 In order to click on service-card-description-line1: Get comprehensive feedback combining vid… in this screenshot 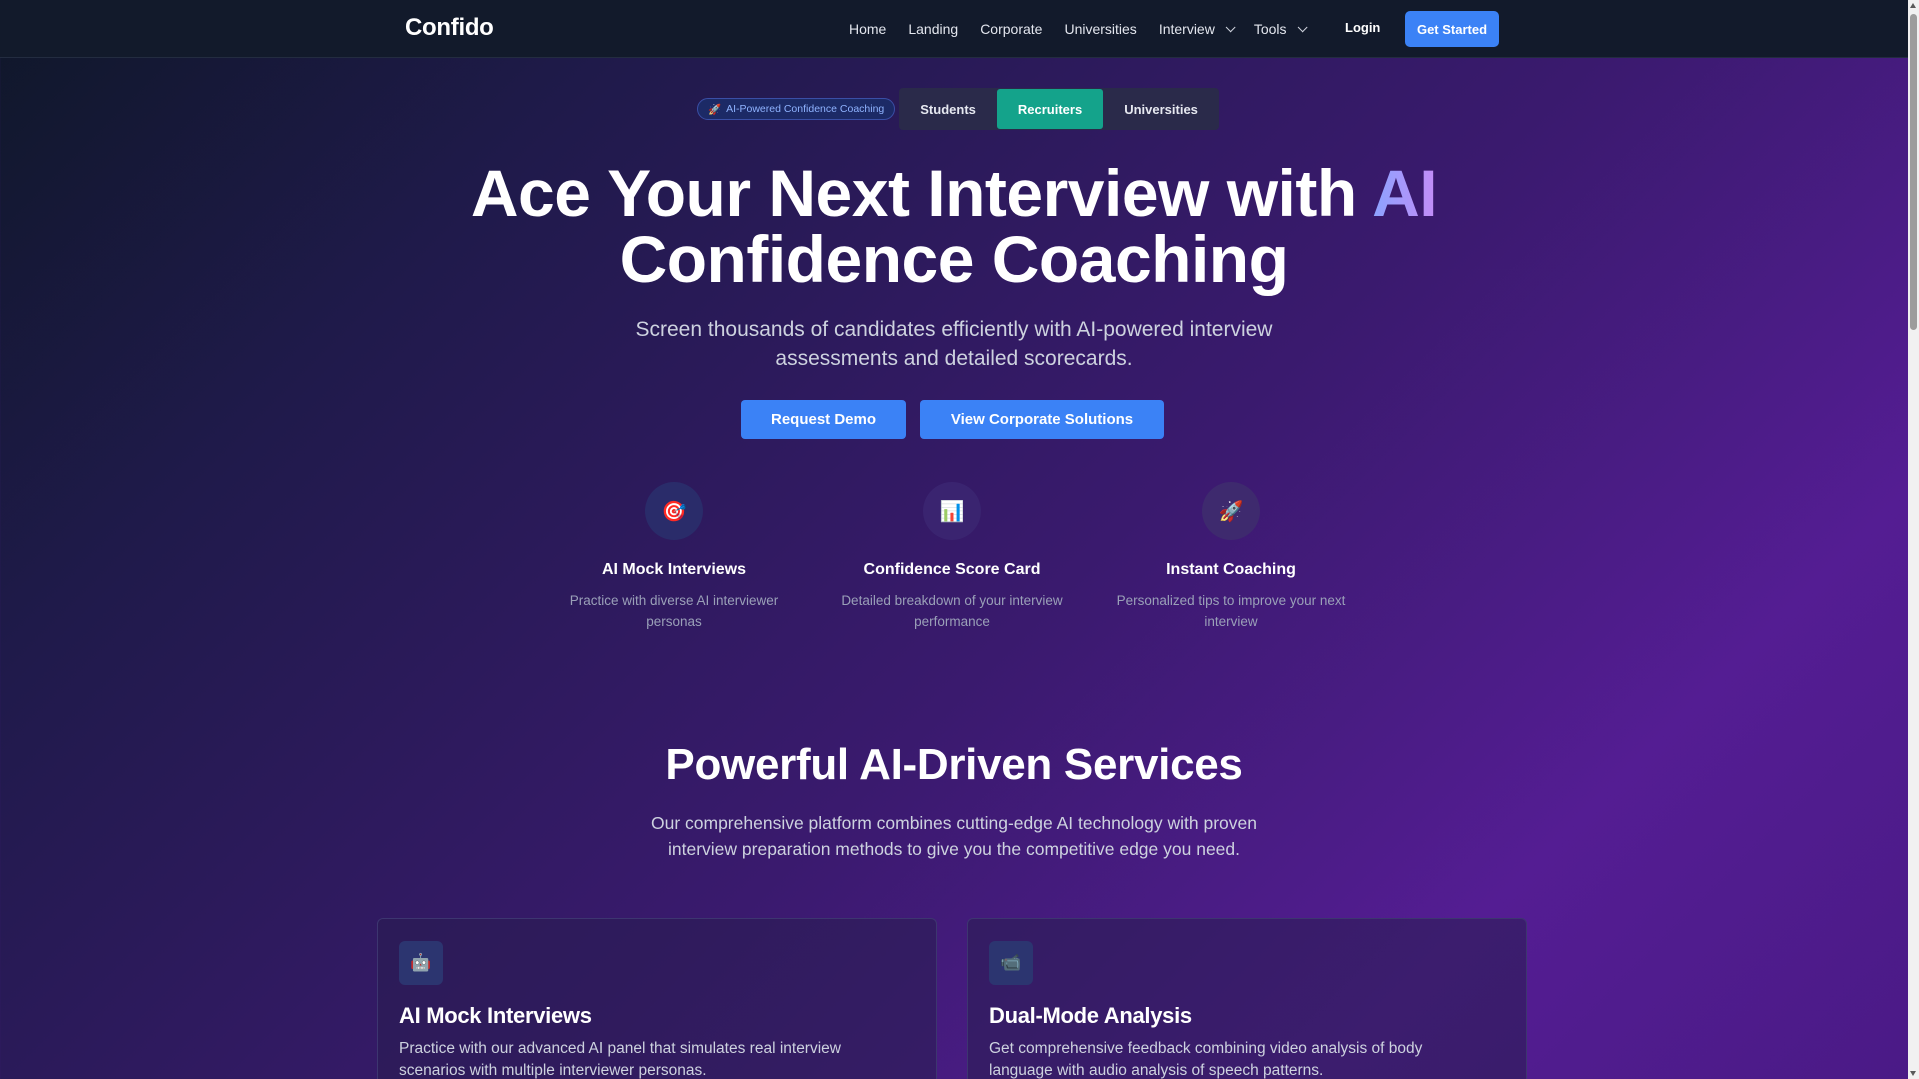, I will do `click(1206, 1048)`.